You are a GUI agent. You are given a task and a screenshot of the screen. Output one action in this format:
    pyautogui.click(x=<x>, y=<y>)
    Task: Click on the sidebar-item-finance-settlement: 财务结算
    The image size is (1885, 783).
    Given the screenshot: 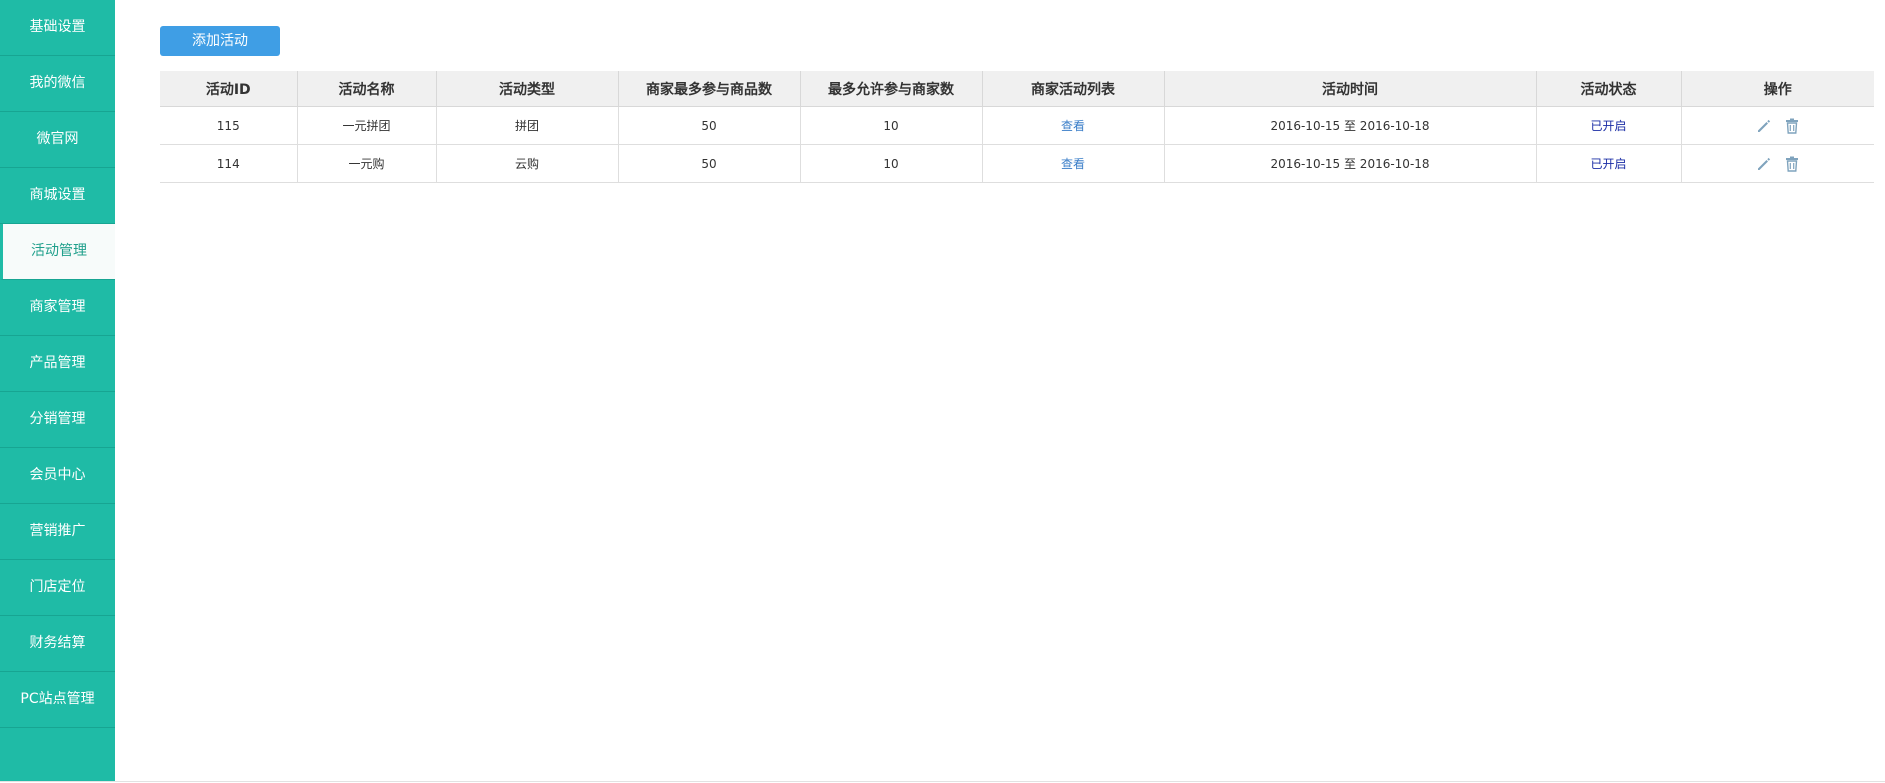 What is the action you would take?
    pyautogui.click(x=57, y=644)
    